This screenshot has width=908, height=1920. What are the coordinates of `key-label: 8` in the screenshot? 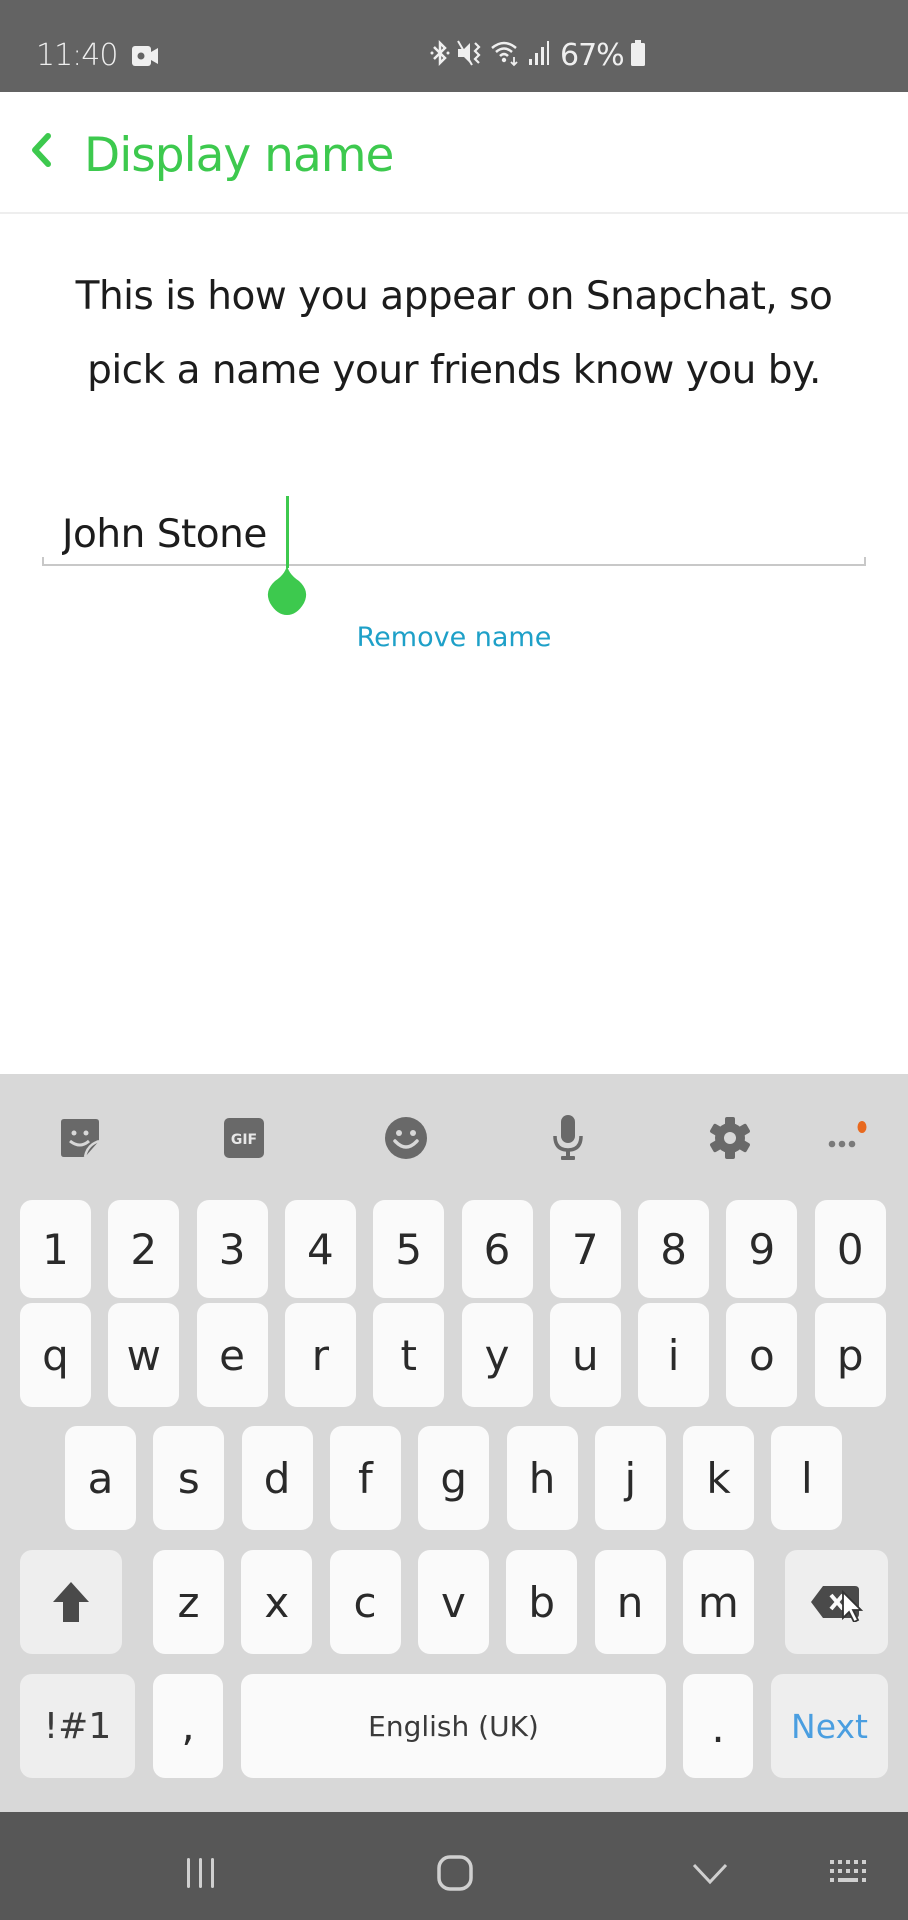 It's located at (673, 1249).